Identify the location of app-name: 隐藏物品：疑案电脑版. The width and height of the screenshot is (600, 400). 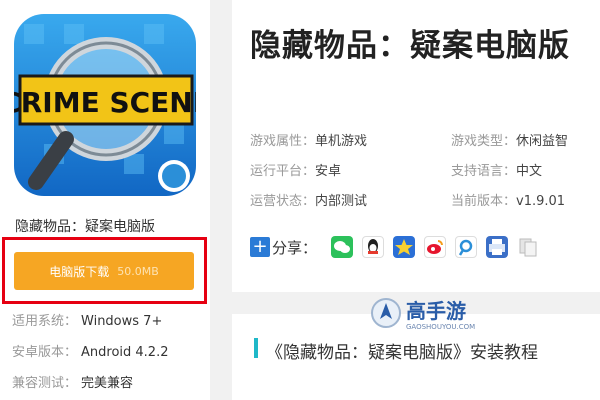
(85, 227).